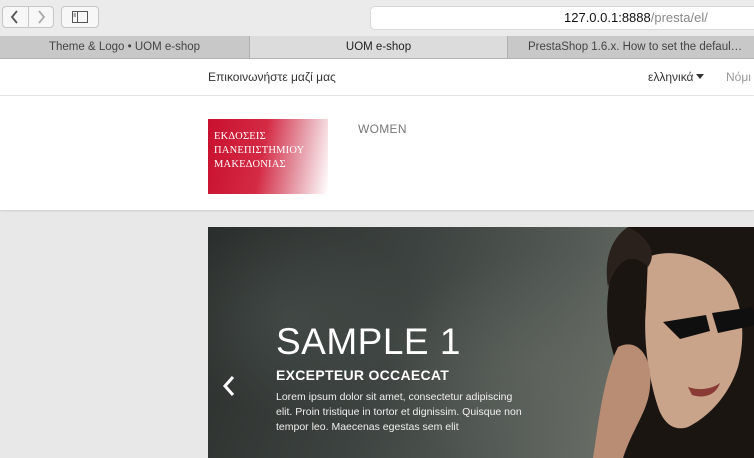 Image resolution: width=754 pixels, height=458 pixels. I want to click on chevron-right-icon, so click(41, 17).